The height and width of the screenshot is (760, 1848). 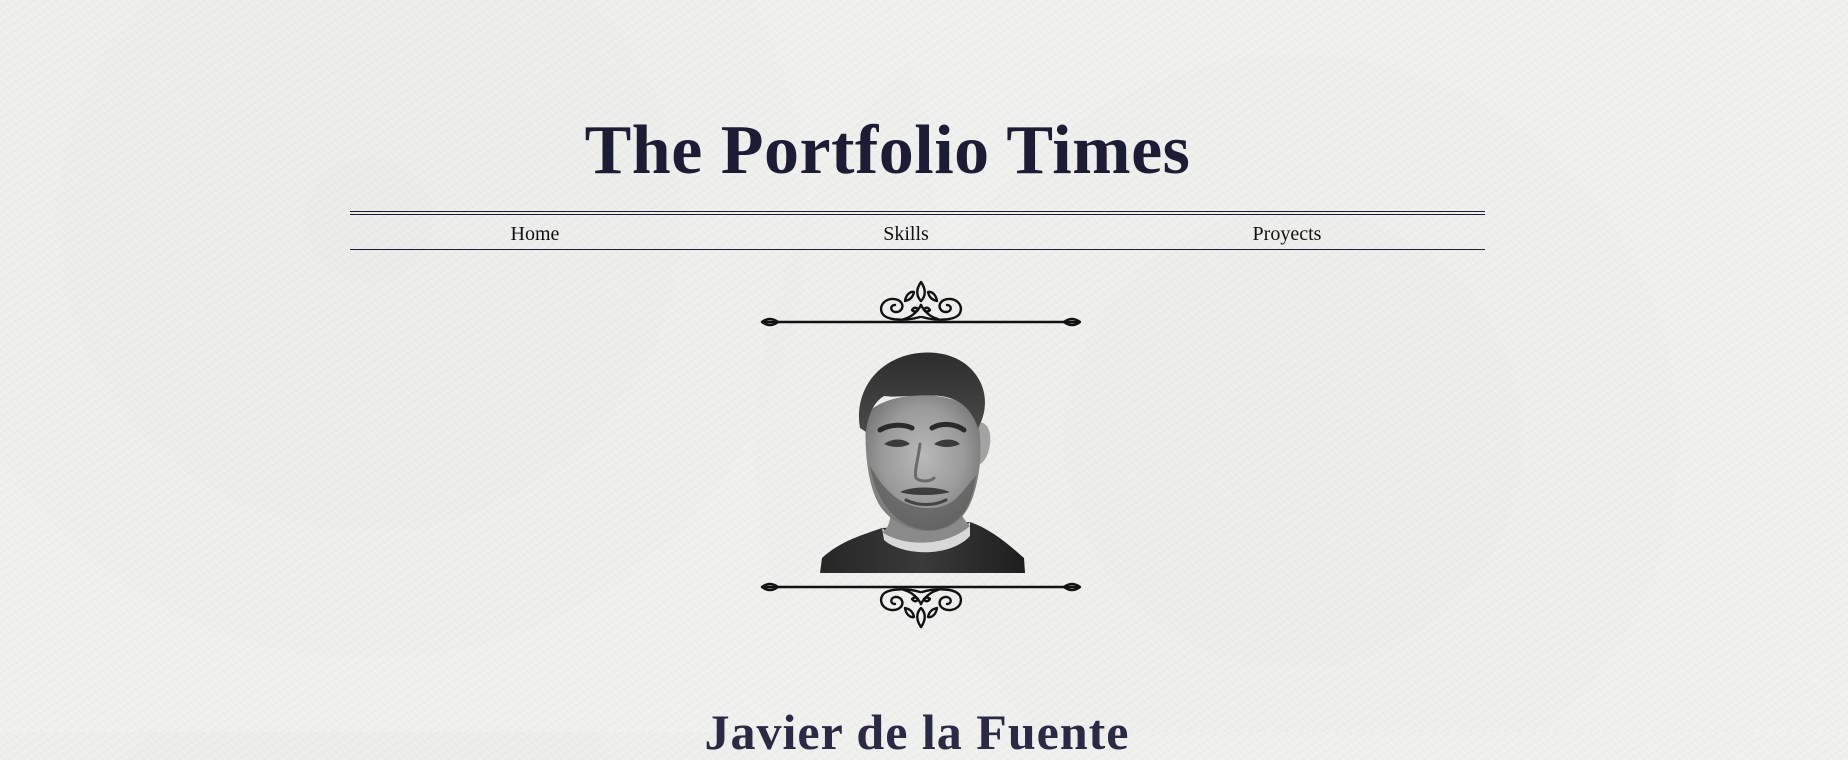 What do you see at coordinates (1287, 234) in the screenshot?
I see `nav-link-proyects: Proyects` at bounding box center [1287, 234].